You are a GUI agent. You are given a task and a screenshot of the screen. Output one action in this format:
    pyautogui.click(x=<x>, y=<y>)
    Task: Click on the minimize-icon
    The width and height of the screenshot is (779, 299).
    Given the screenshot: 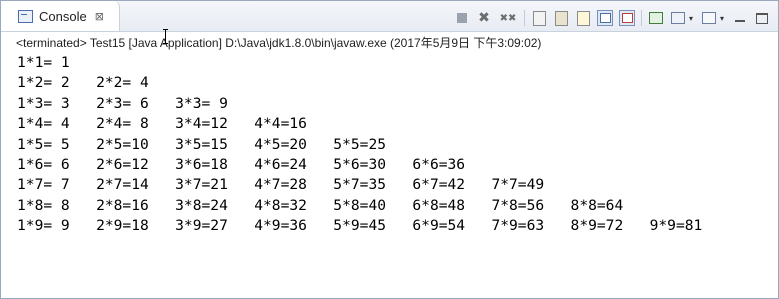 What is the action you would take?
    pyautogui.click(x=740, y=18)
    